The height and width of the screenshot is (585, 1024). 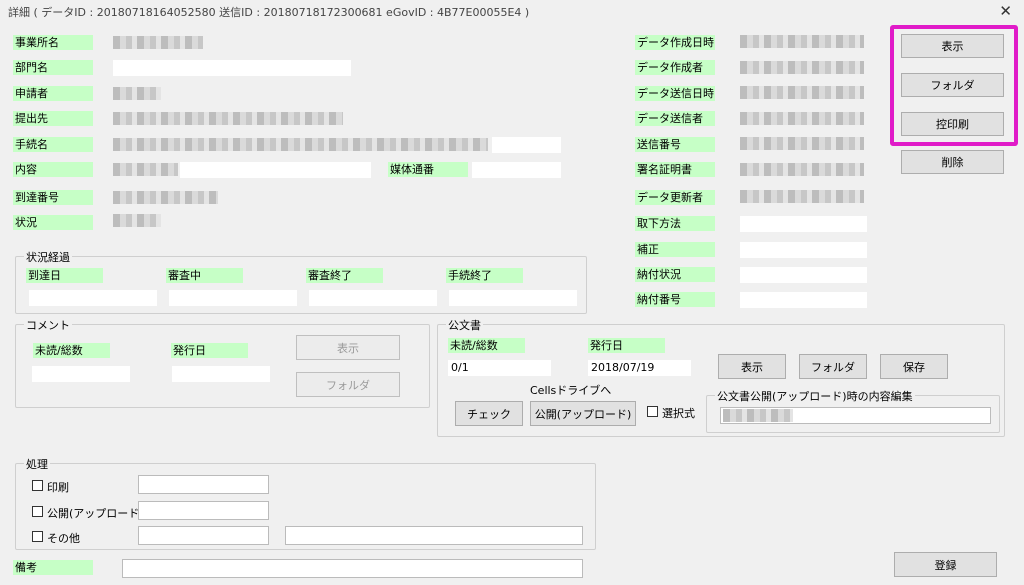 I want to click on review-done-value, so click(x=373, y=298).